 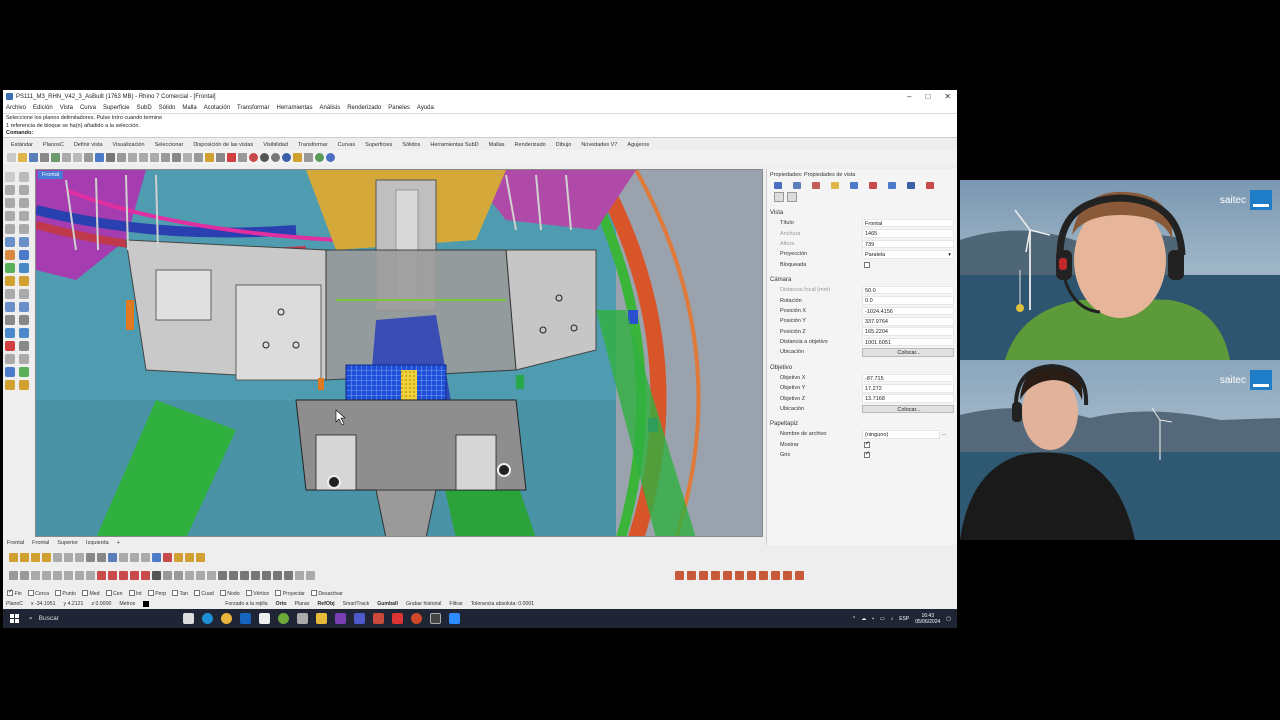 I want to click on delete-x-icon, so click(x=167, y=557).